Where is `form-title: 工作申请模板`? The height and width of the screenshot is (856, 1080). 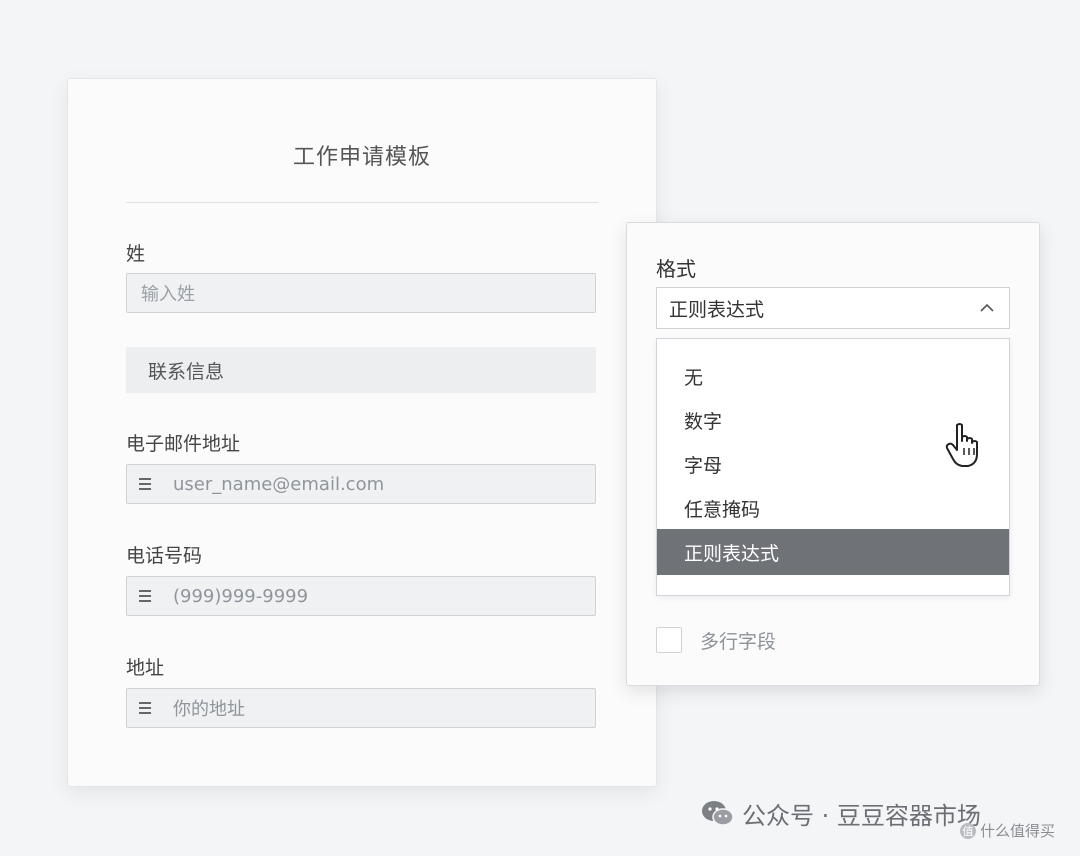
form-title: 工作申请模板 is located at coordinates (361, 157).